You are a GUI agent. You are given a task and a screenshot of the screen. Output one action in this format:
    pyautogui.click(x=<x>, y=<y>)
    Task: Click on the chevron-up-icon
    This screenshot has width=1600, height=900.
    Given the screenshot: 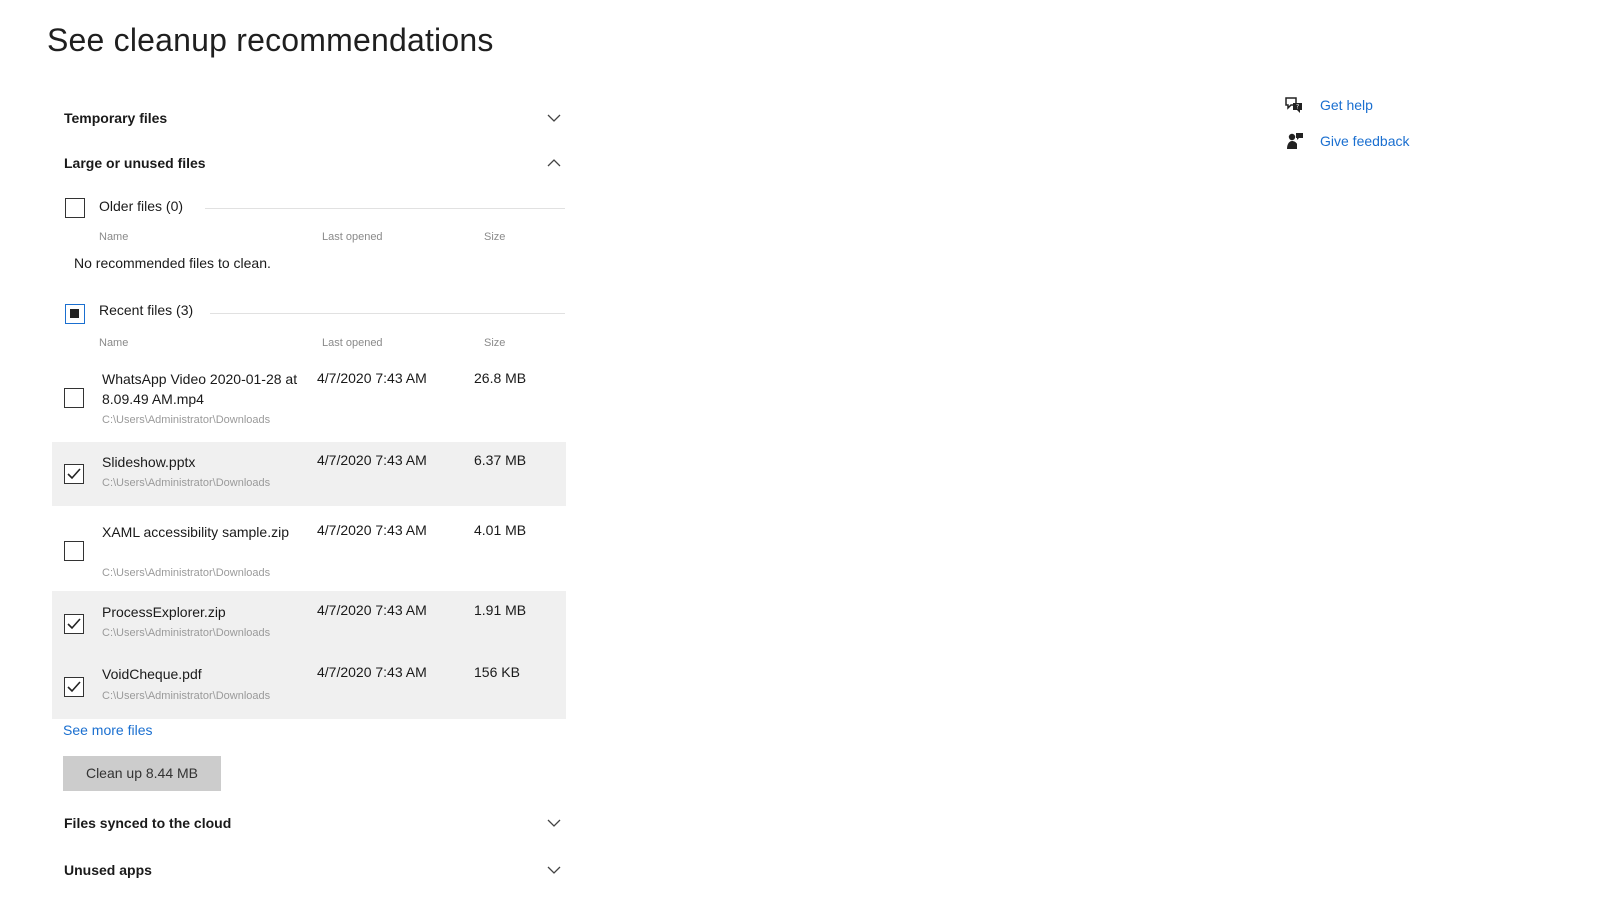 What is the action you would take?
    pyautogui.click(x=554, y=163)
    